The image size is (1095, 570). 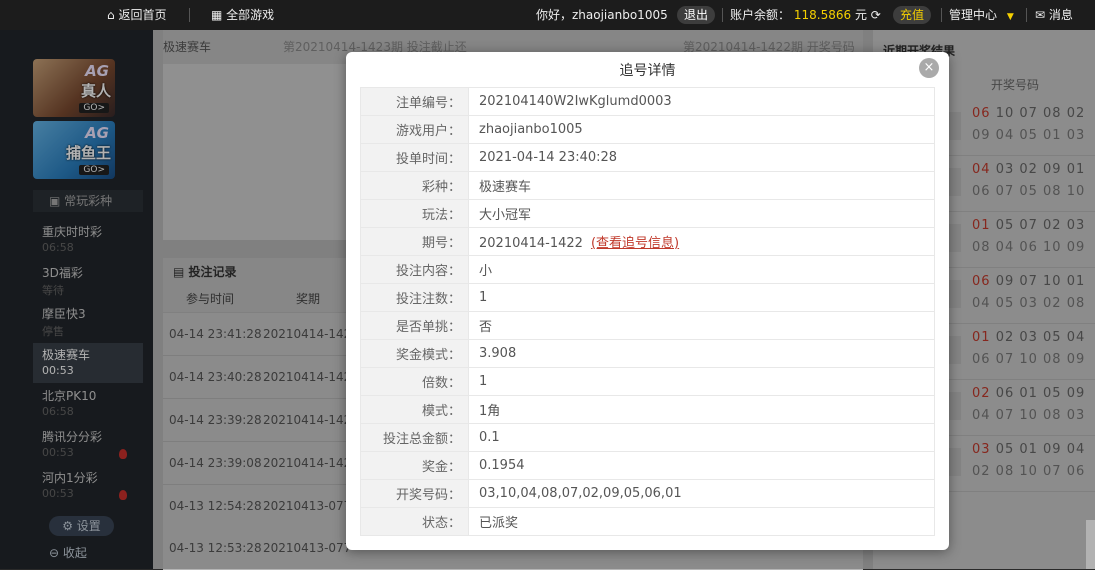 I want to click on logout-button: 退出, so click(x=696, y=15).